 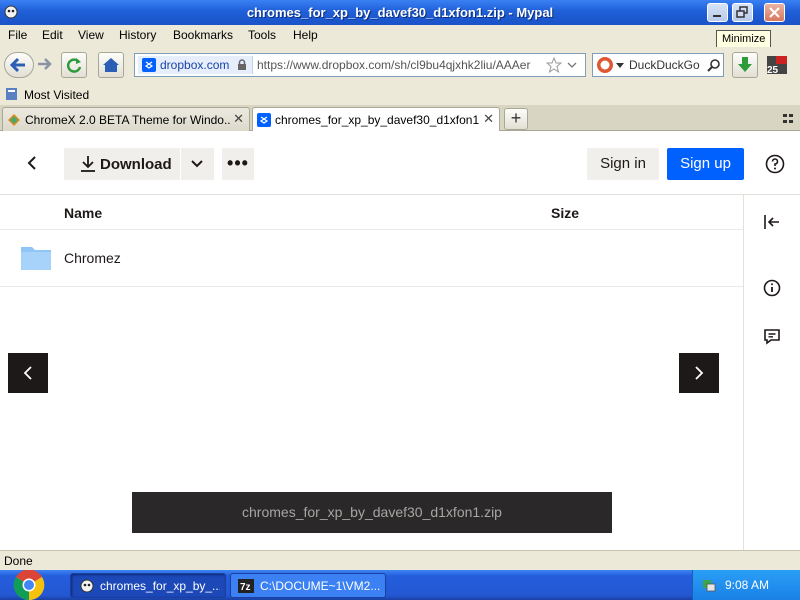 I want to click on sidebar-divider, so click(x=743, y=372).